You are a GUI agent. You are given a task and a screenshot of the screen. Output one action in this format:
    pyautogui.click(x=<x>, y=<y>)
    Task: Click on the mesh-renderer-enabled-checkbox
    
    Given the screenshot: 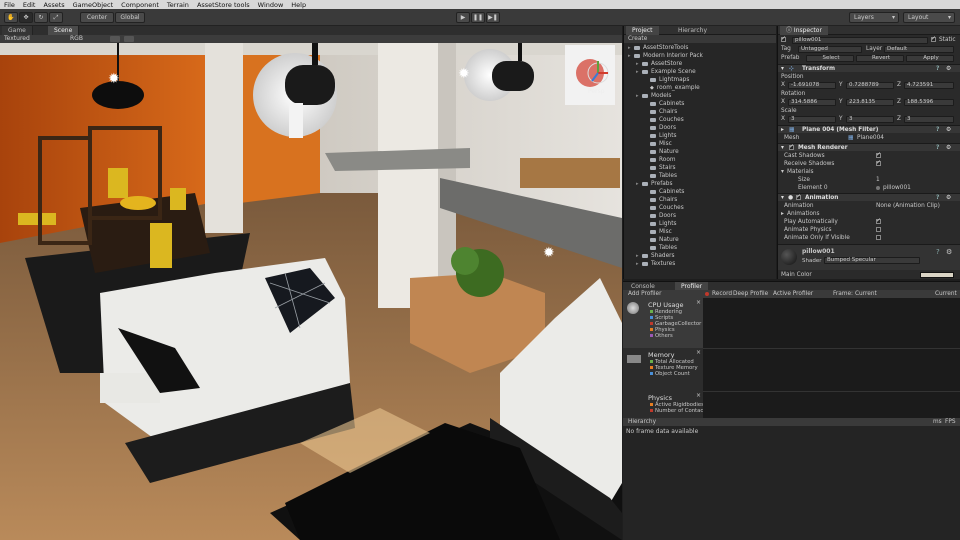 What is the action you would take?
    pyautogui.click(x=791, y=147)
    